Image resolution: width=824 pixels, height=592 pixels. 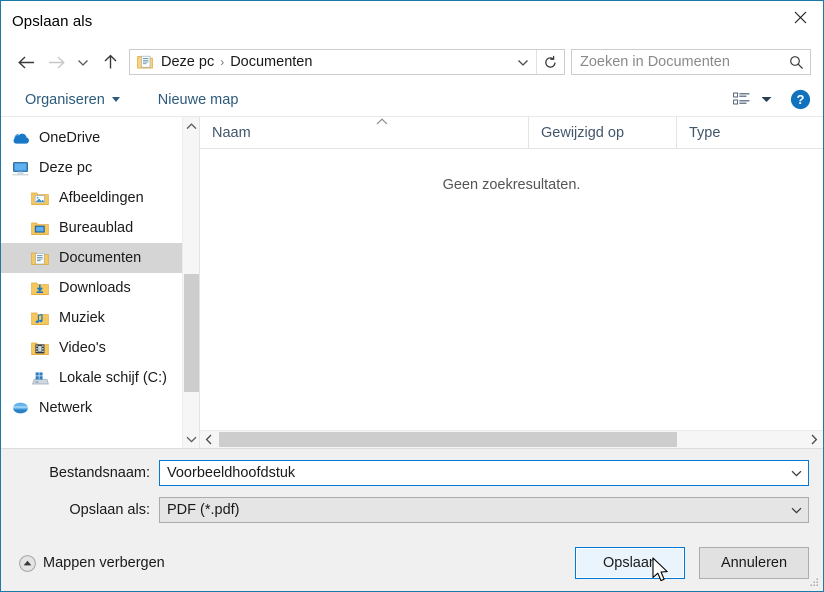 What do you see at coordinates (42, 288) in the screenshot?
I see `downloads-folder-icon` at bounding box center [42, 288].